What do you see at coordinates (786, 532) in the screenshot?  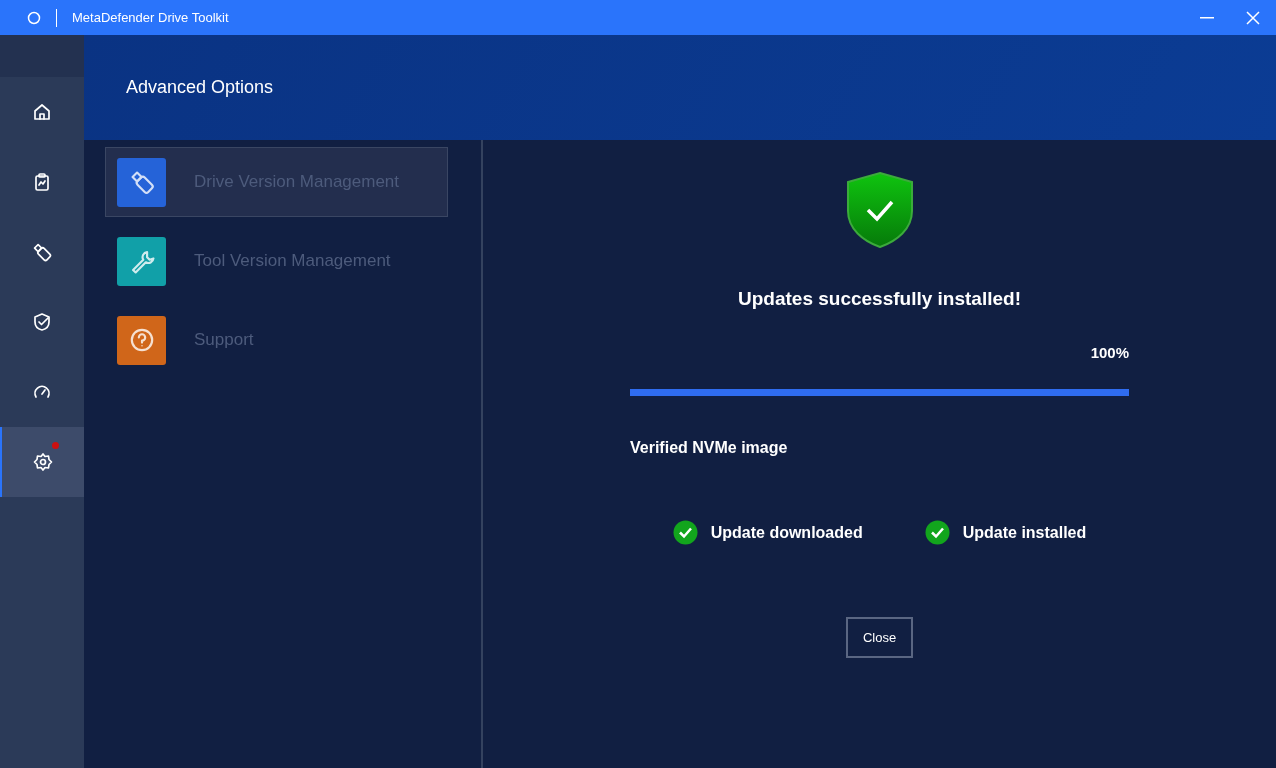 I see `step-label: Update downloaded` at bounding box center [786, 532].